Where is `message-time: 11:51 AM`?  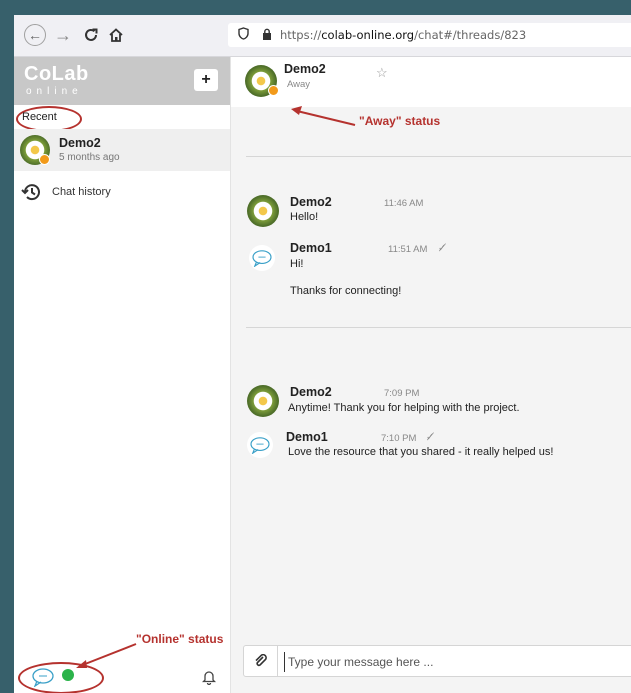
message-time: 11:51 AM is located at coordinates (408, 249).